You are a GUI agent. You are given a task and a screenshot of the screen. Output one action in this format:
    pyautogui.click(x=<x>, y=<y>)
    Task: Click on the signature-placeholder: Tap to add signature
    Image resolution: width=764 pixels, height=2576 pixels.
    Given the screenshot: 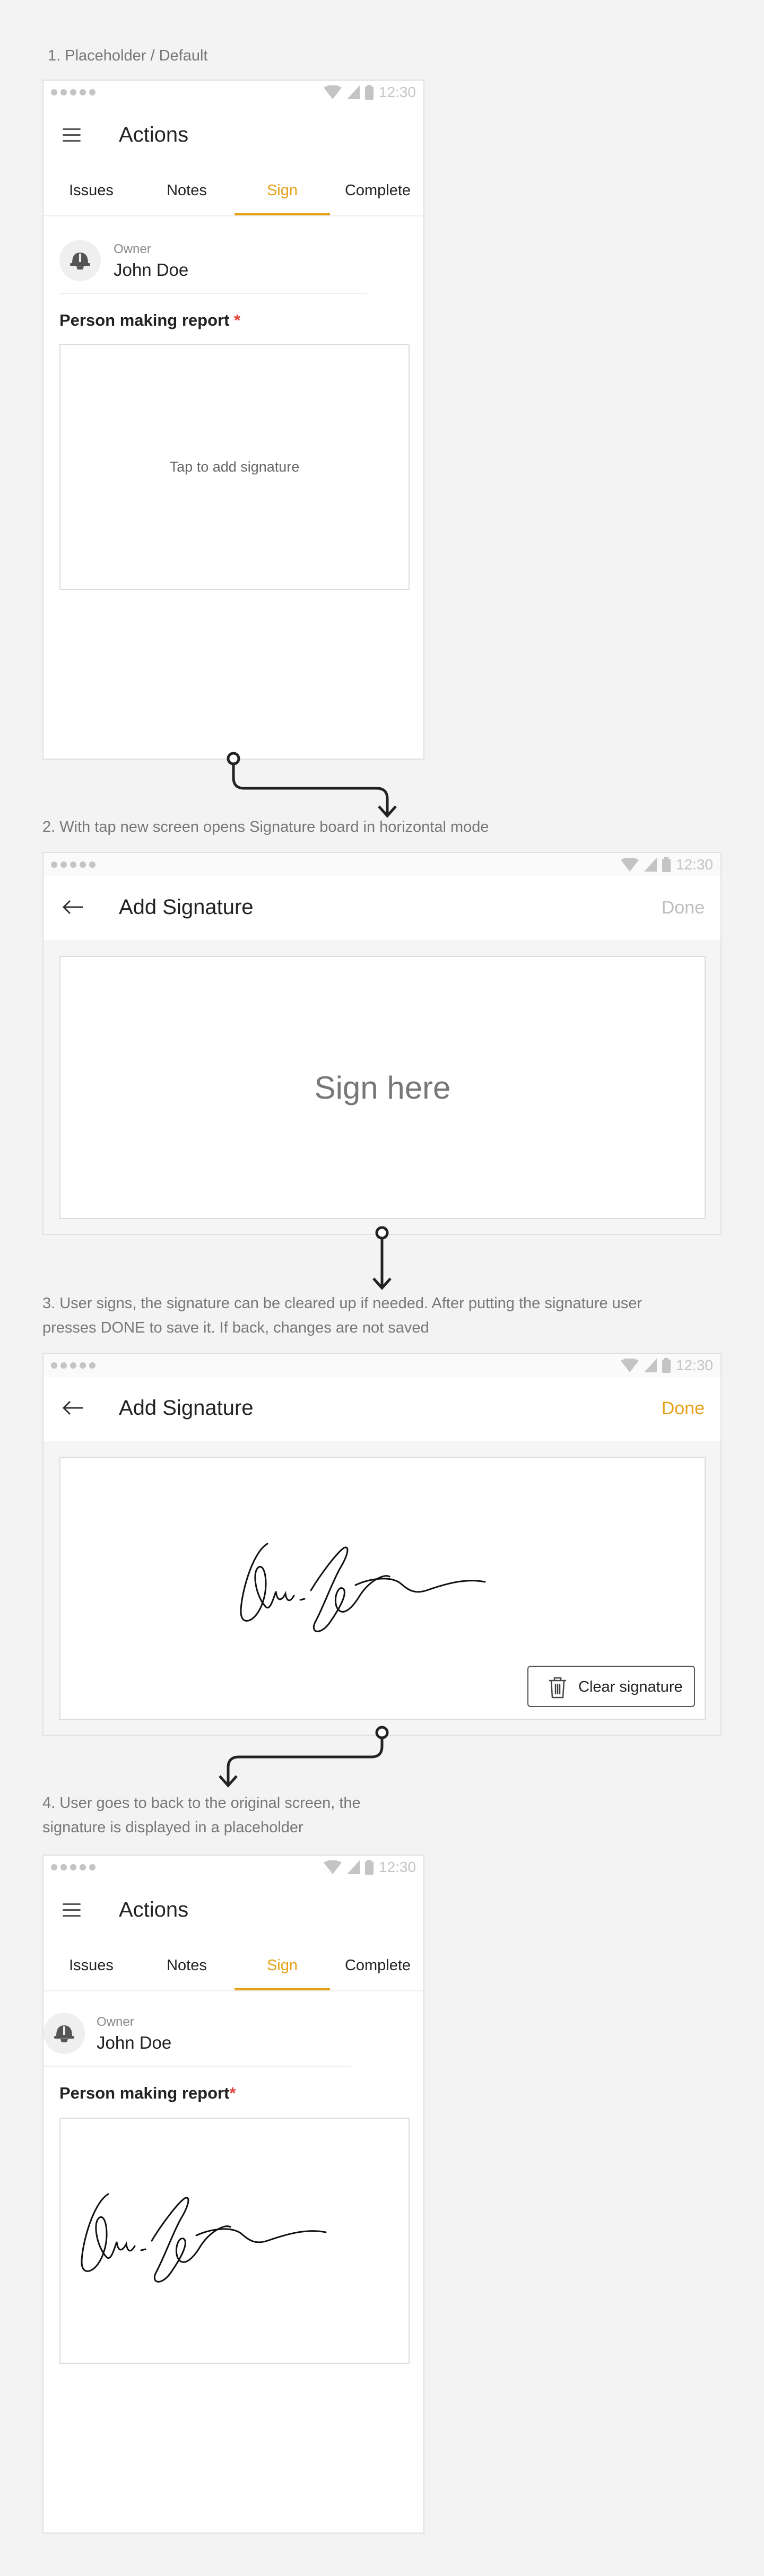 What is the action you would take?
    pyautogui.click(x=234, y=467)
    